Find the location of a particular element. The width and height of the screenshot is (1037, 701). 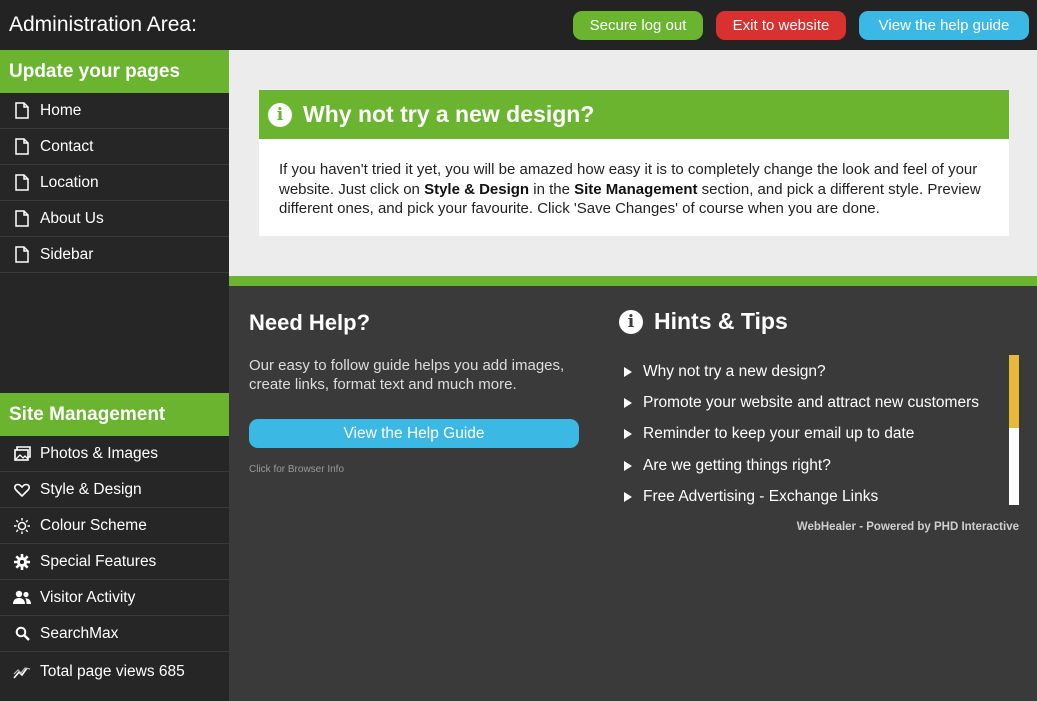

tip-card-header: i Why not try a new design? is located at coordinates (634, 114).